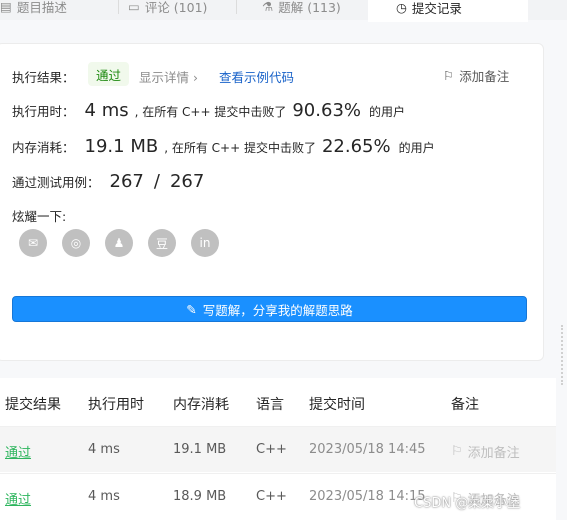 Image resolution: width=567 pixels, height=520 pixels. I want to click on runtime-beat-text: , 在所有 C++ 提交中击败了, so click(210, 112).